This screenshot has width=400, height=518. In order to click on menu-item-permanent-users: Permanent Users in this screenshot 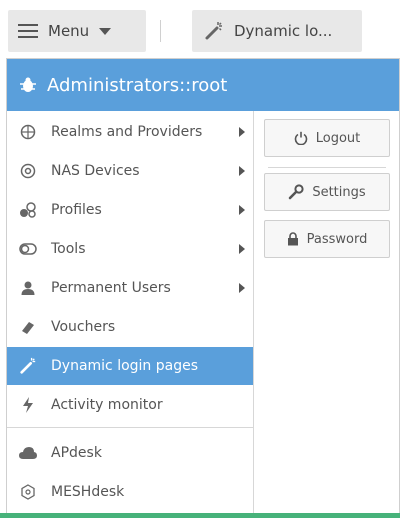, I will do `click(130, 288)`.